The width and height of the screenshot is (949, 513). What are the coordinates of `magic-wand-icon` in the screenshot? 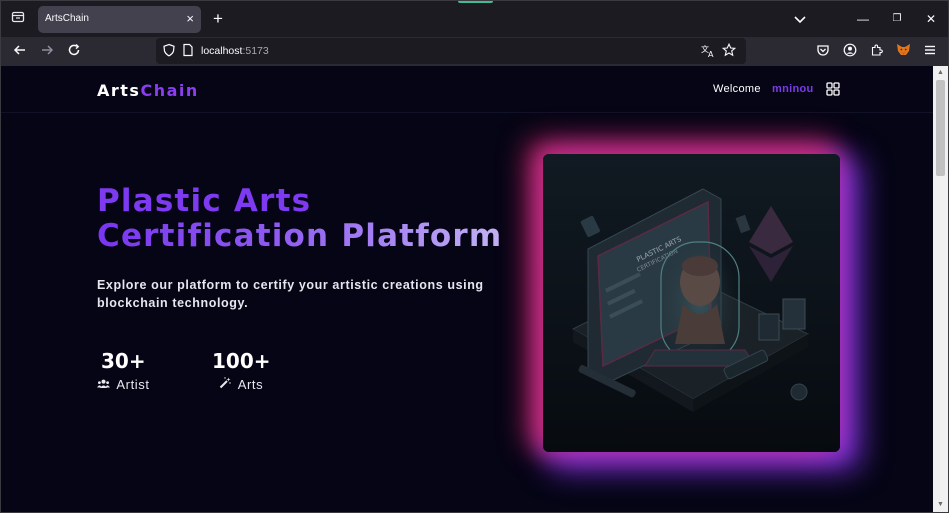 It's located at (226, 384).